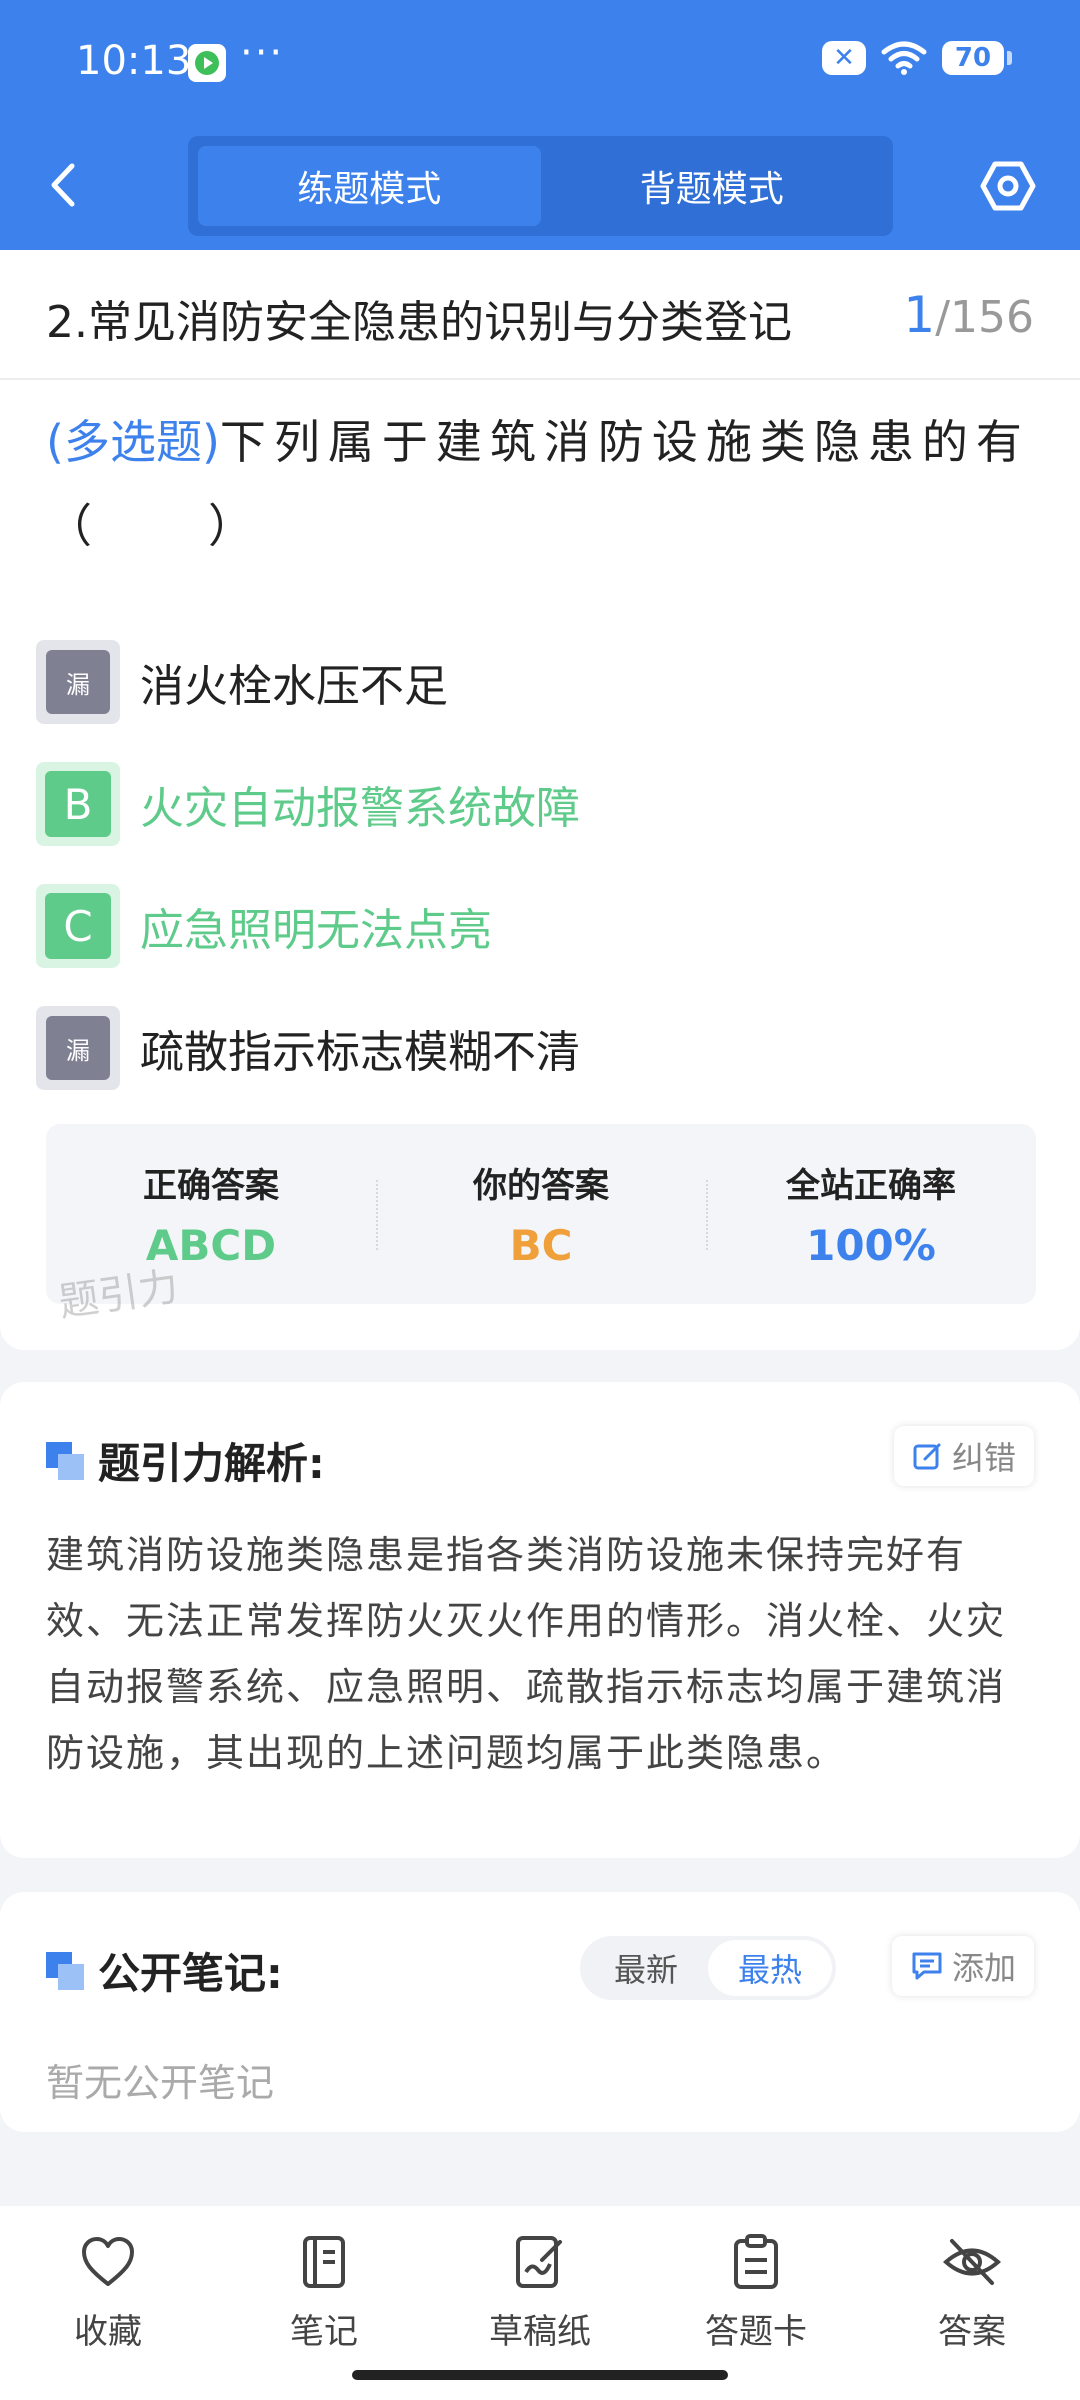 The width and height of the screenshot is (1080, 2400). Describe the element at coordinates (108, 2332) in the screenshot. I see `favorite-label: 收藏` at that location.